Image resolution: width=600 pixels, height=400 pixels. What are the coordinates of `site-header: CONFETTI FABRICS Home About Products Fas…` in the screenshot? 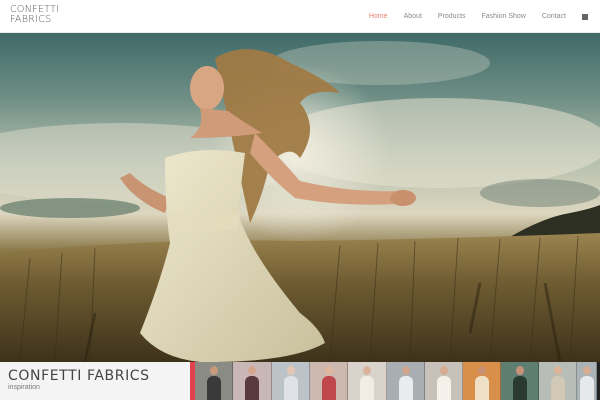 It's located at (300, 16).